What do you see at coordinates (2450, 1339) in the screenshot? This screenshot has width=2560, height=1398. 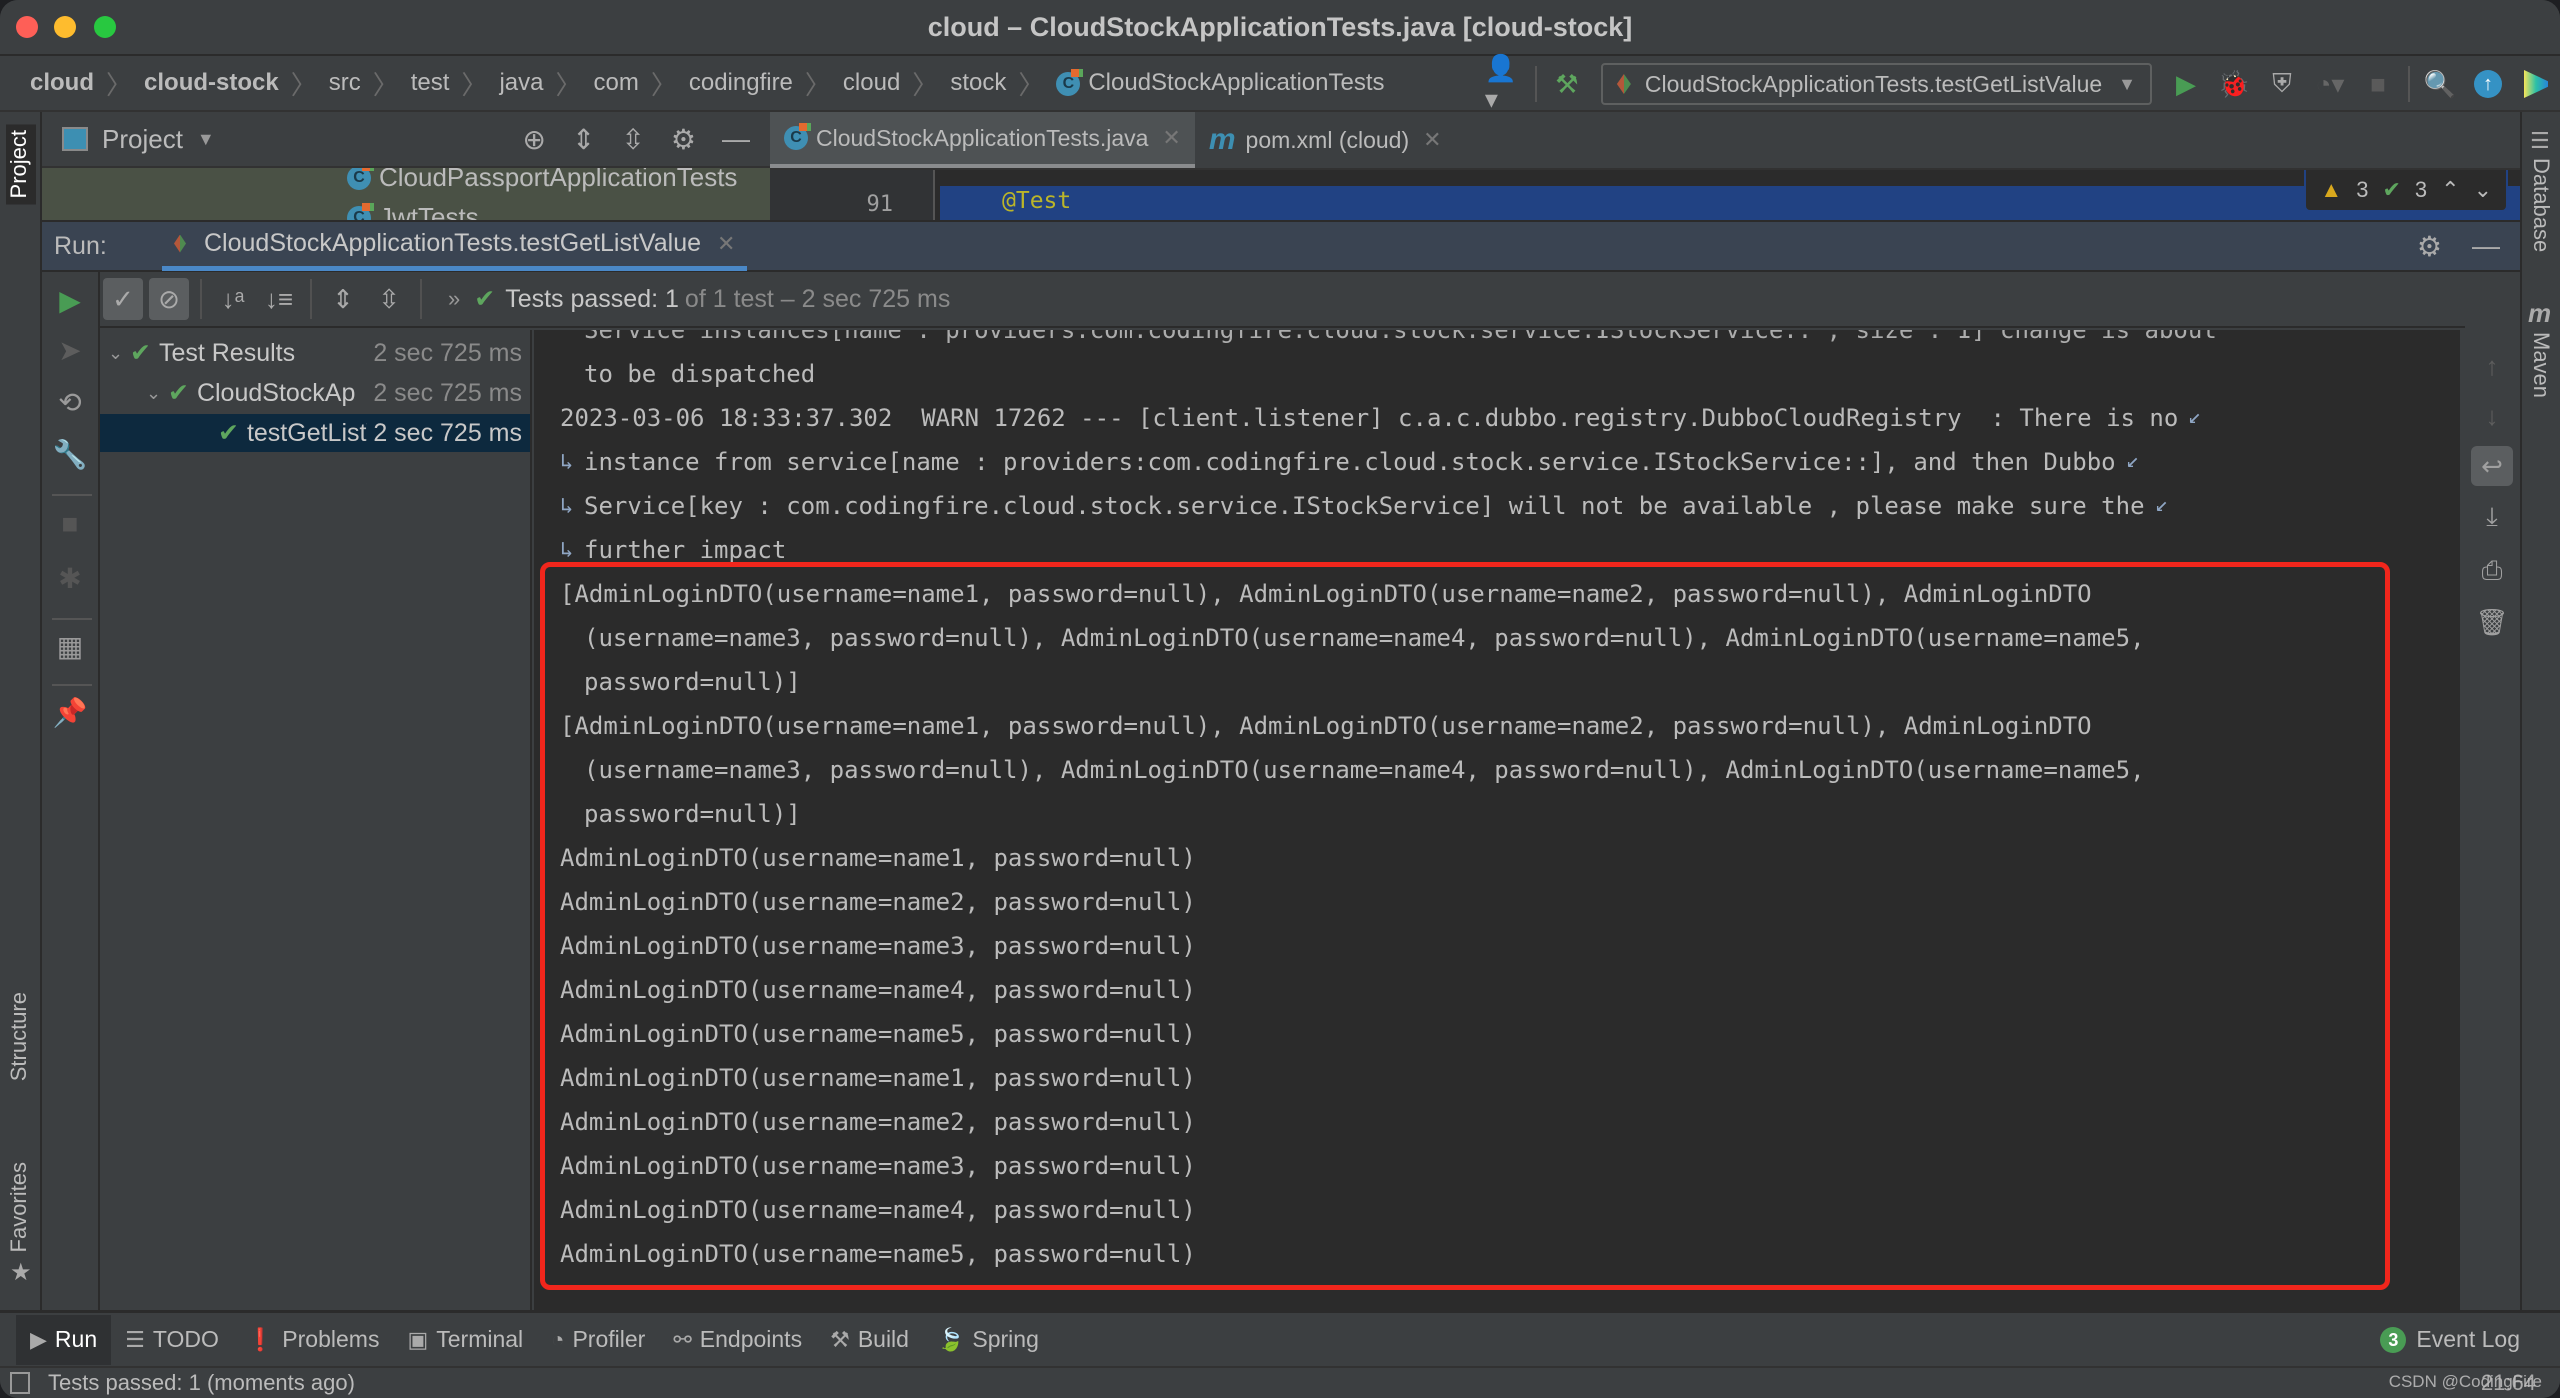 I see `event-log-button: 3 Event Log` at bounding box center [2450, 1339].